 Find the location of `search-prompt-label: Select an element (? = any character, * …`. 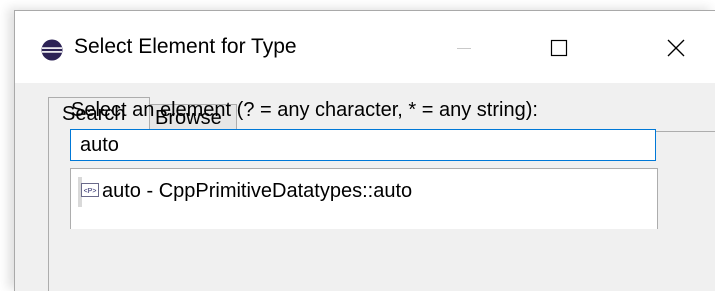

search-prompt-label: Select an element (? = any character, * … is located at coordinates (304, 110).